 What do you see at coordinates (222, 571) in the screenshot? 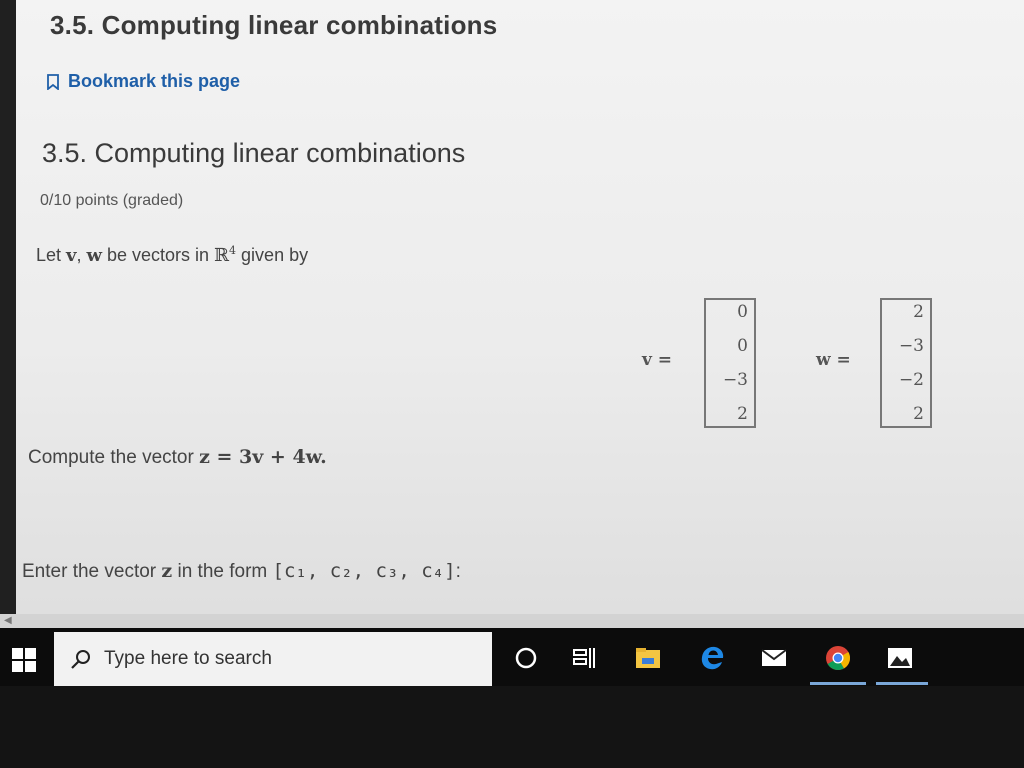
I see `enter-mid: in the form` at bounding box center [222, 571].